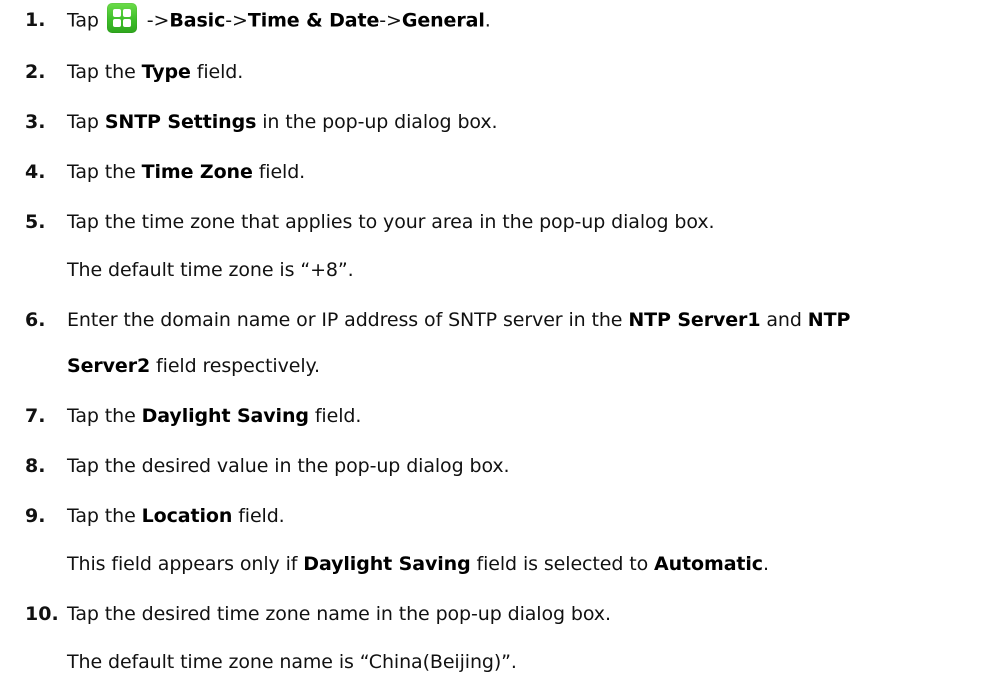 This screenshot has width=996, height=679. I want to click on field-name-location: Location, so click(187, 516).